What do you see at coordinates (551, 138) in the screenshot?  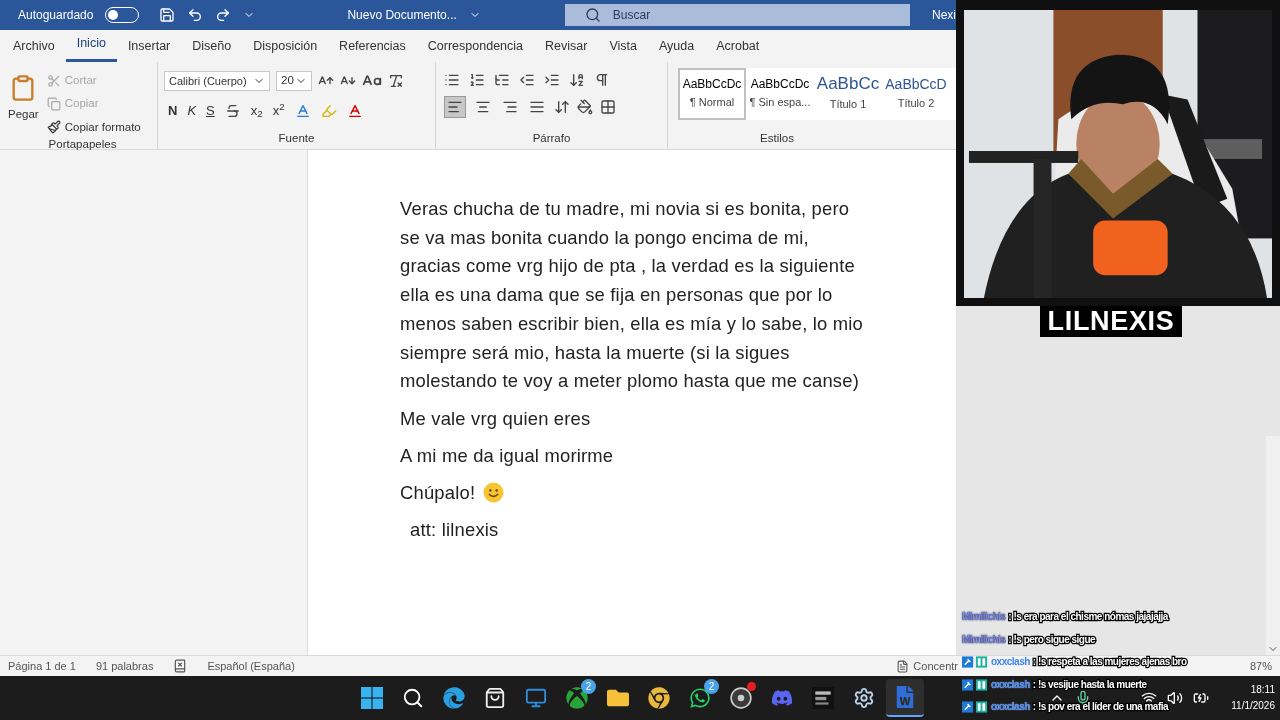 I see `group-label: Párrafo` at bounding box center [551, 138].